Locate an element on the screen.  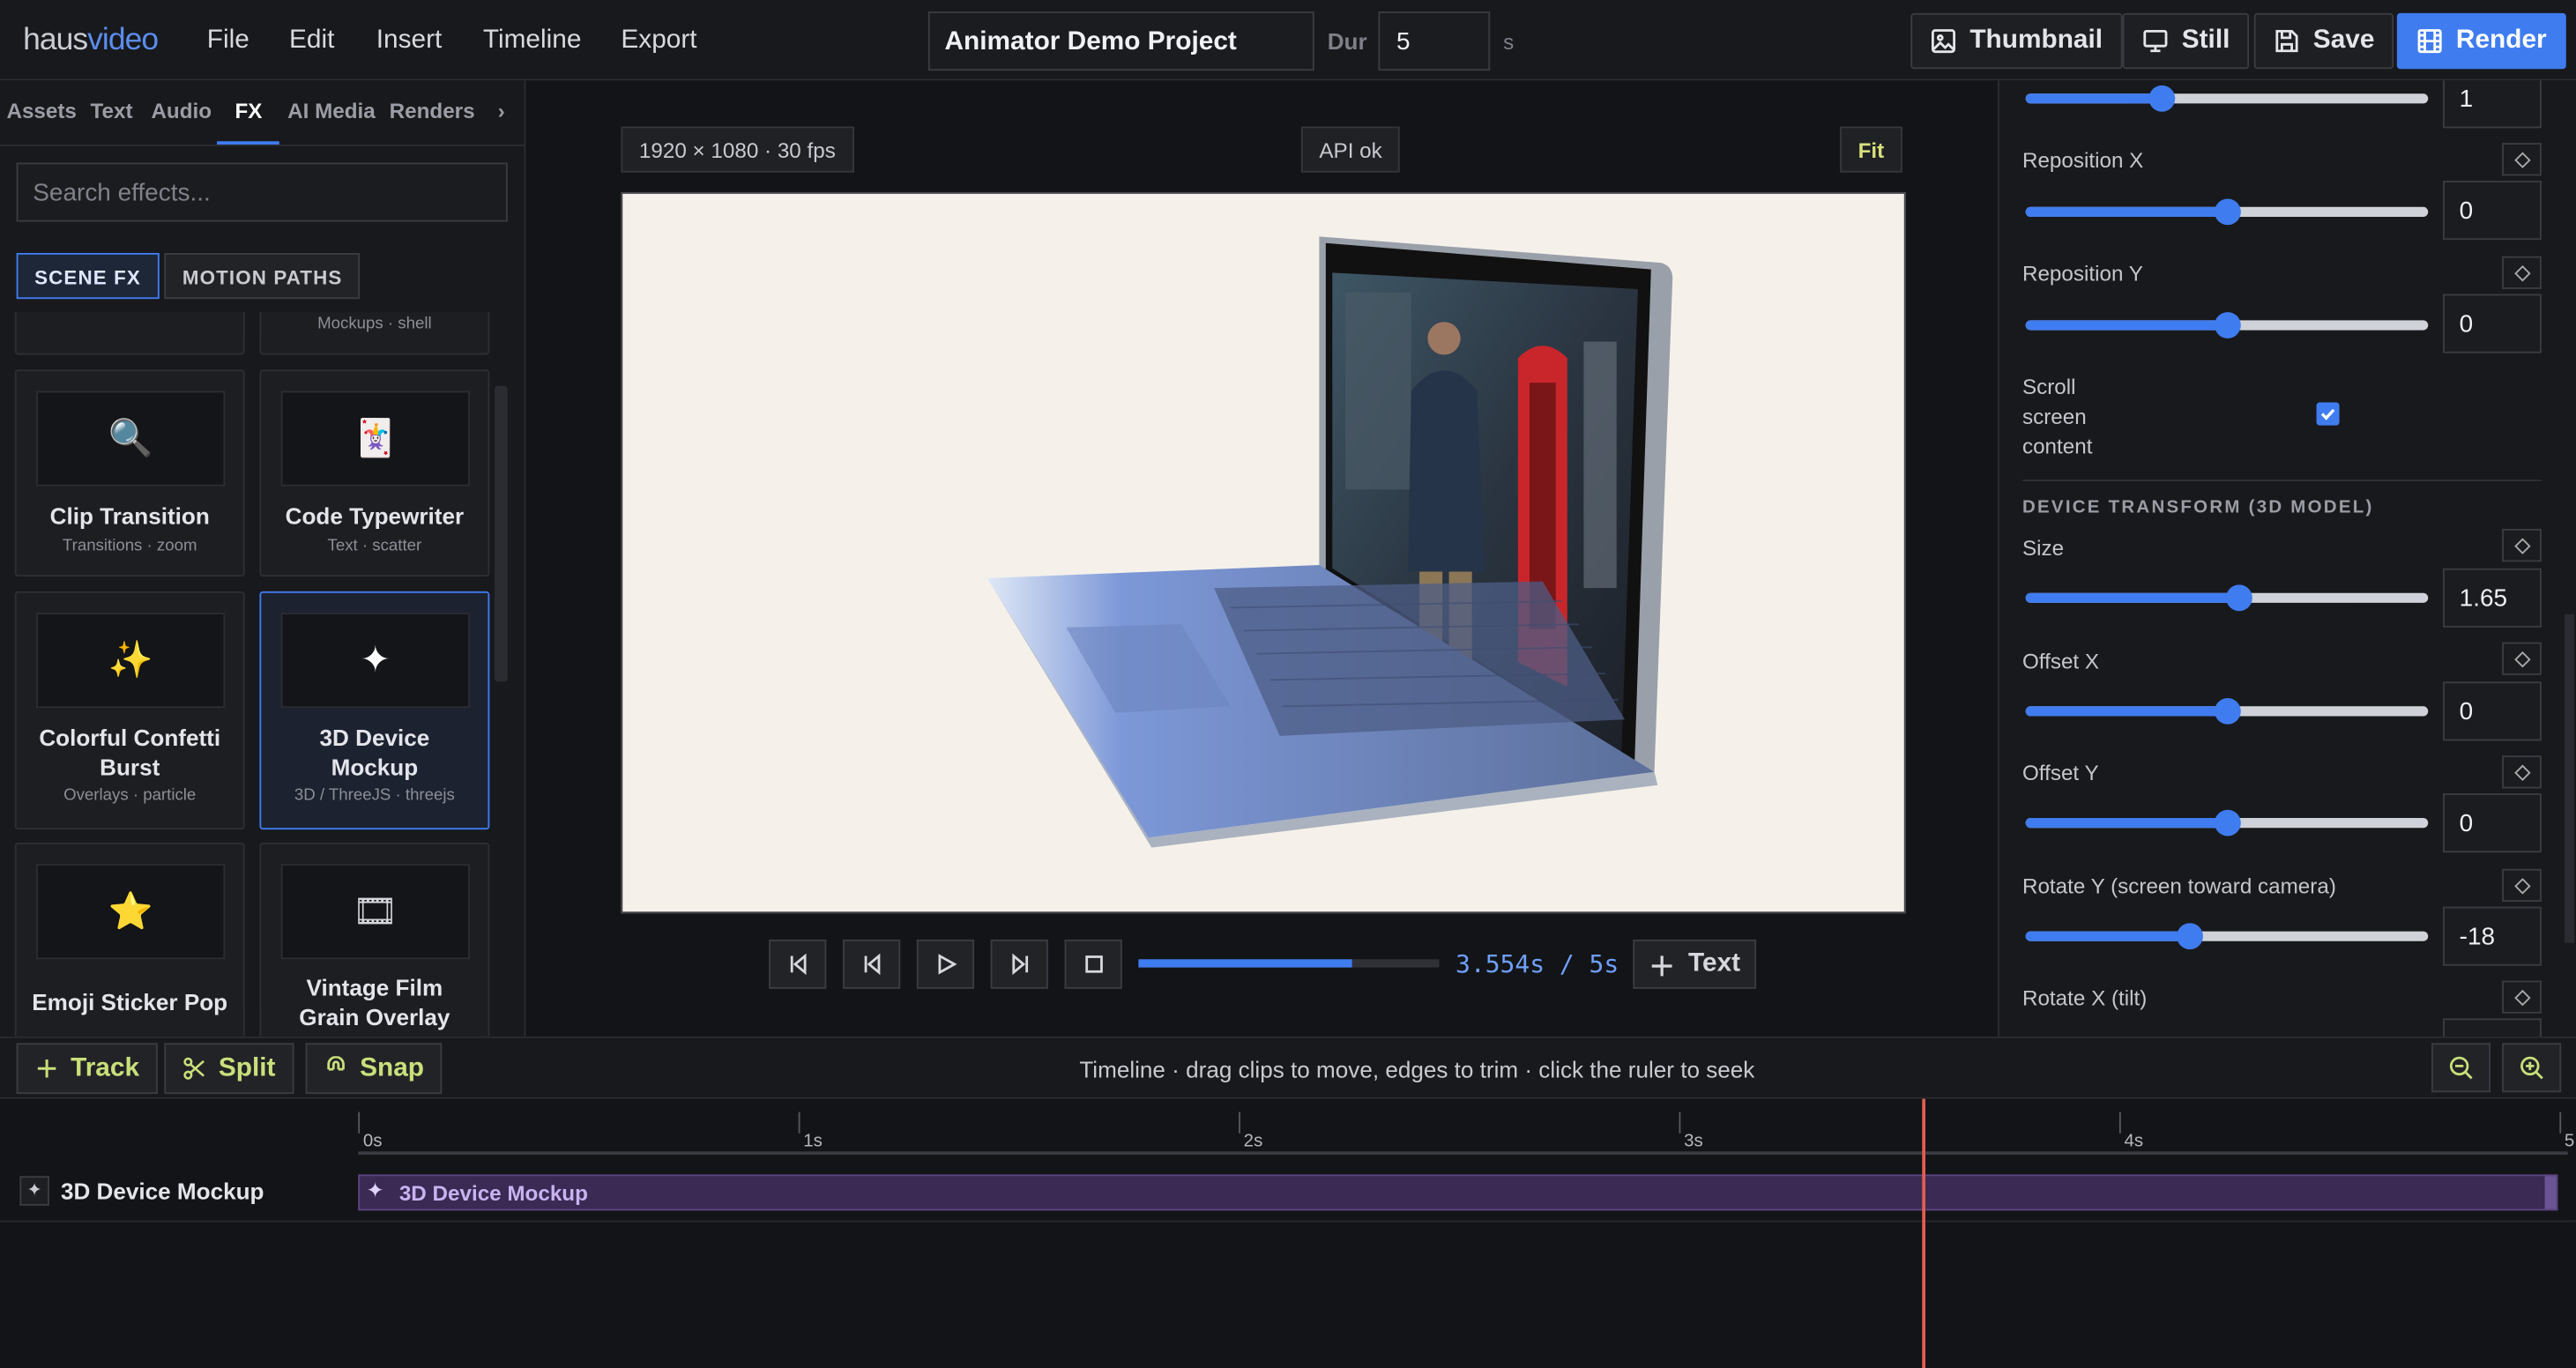
add-track-button: Track is located at coordinates (87, 1069).